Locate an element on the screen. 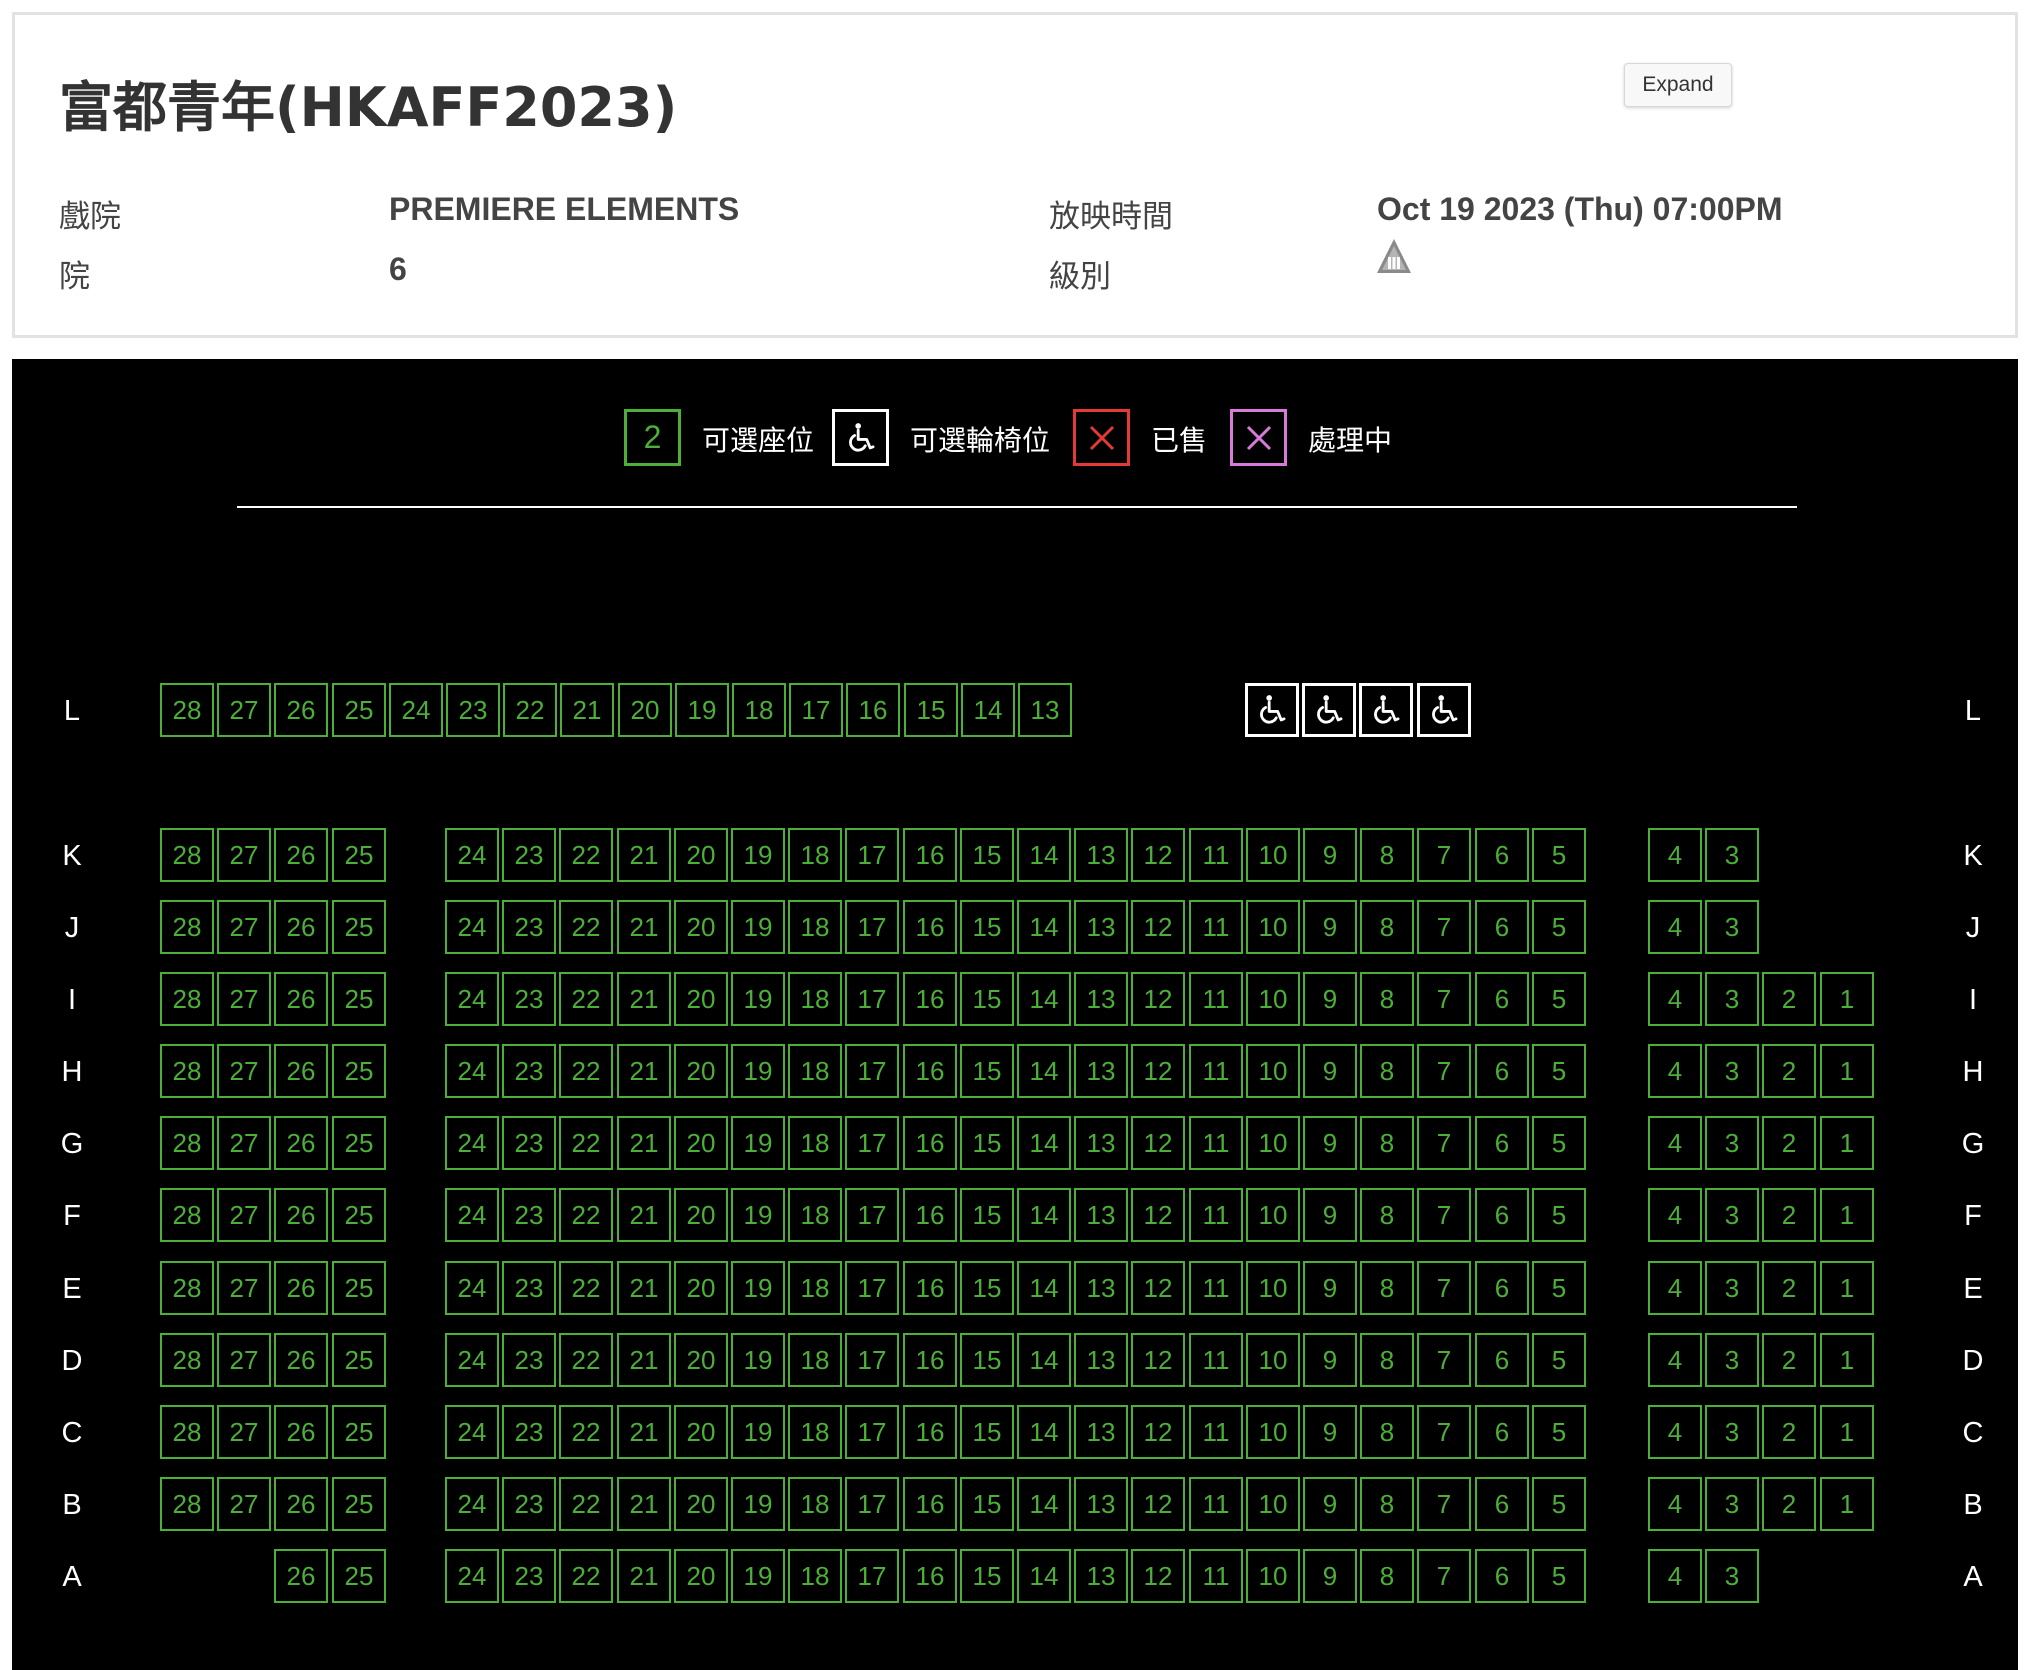 This screenshot has height=1670, width=2028. seat-b-3: 3 is located at coordinates (1732, 1504).